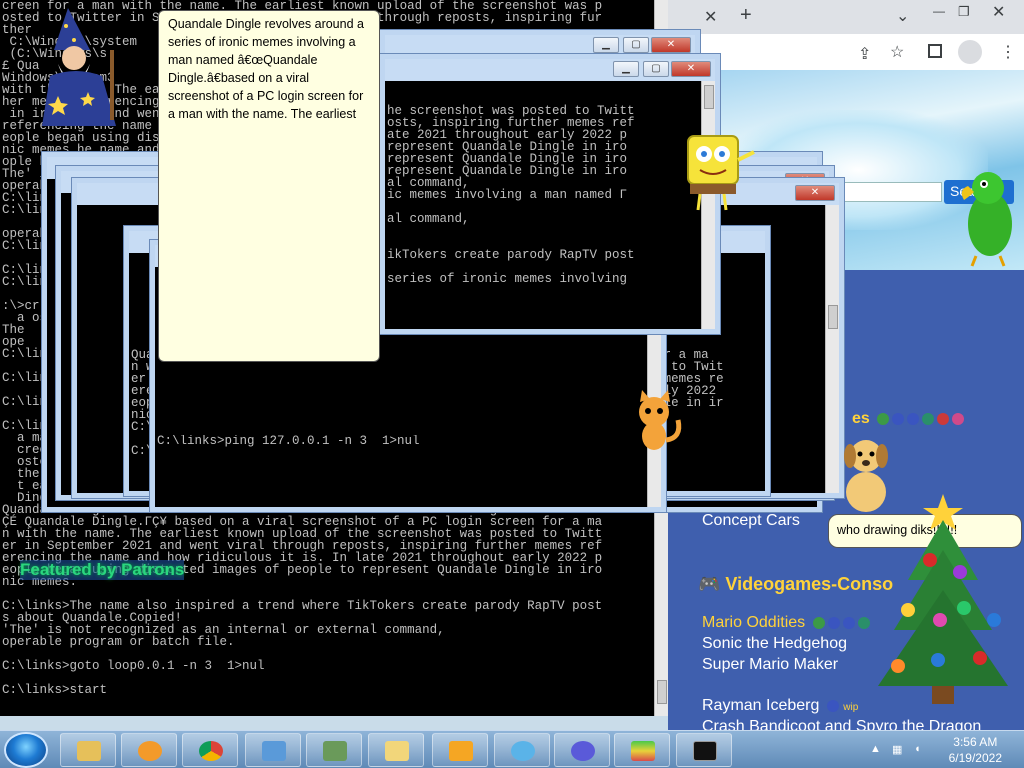 The height and width of the screenshot is (768, 1024). I want to click on heading-tail: es, so click(861, 418).